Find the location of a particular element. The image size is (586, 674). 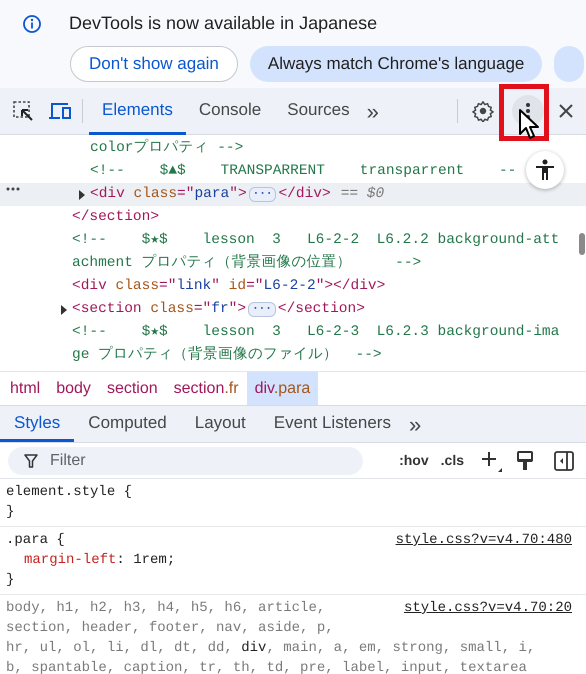

banner-button: Always match Chrome's language is located at coordinates (396, 64).